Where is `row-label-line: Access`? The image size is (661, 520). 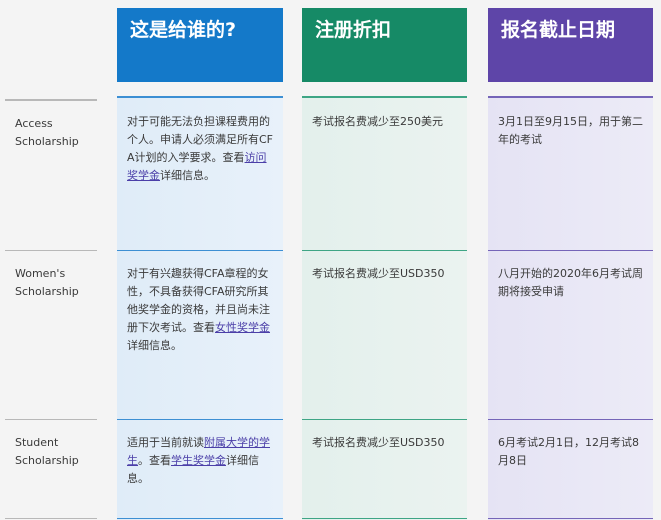
row-label-line: Access is located at coordinates (34, 123).